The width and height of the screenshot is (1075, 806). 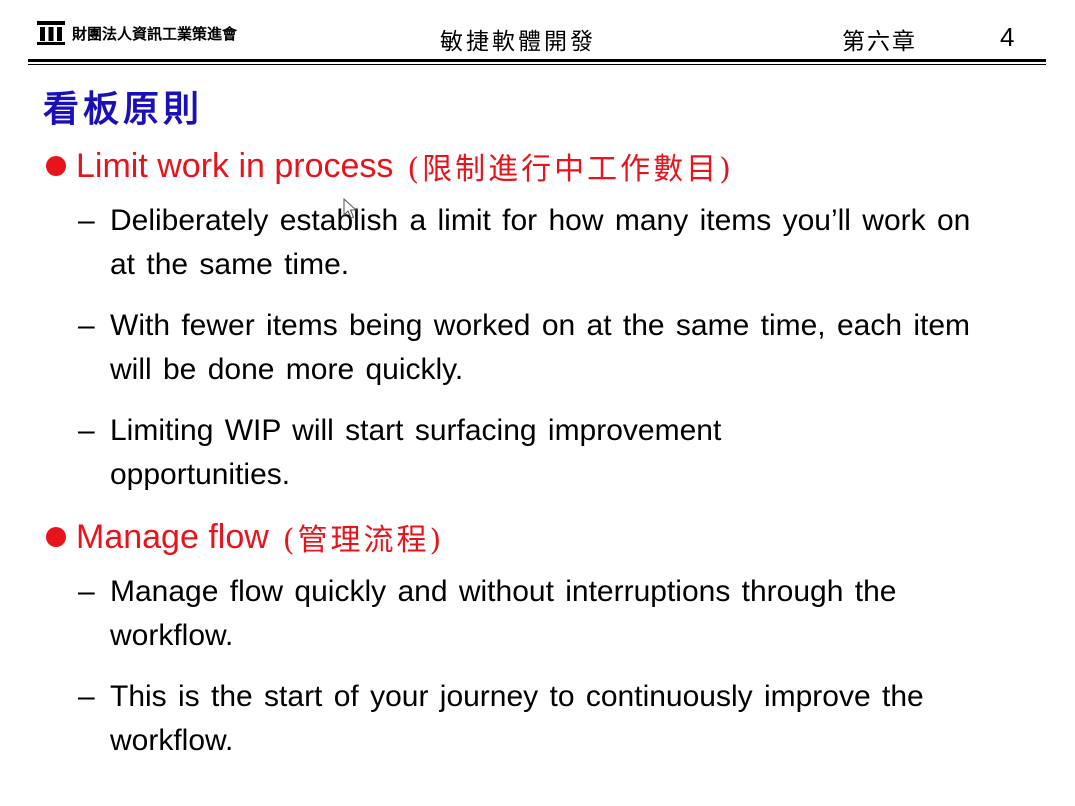 I want to click on course-title: 敏捷軟體開發, so click(x=518, y=42).